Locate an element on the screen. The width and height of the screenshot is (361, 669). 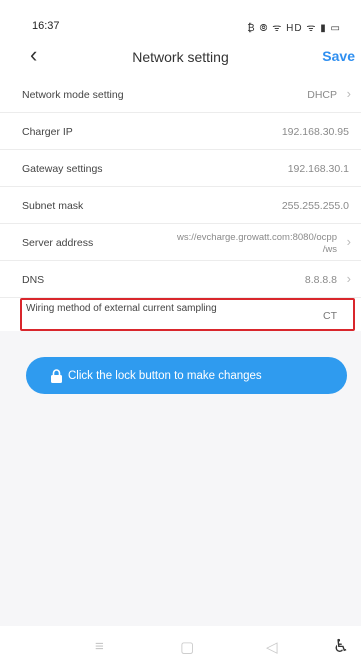
setting-row-subnet-mask: Subnet mask 255.255.255.0 is located at coordinates (180, 205).